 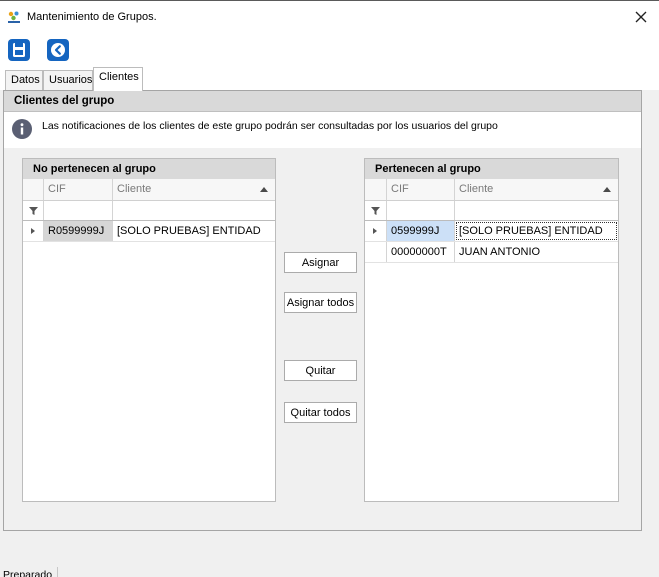 I want to click on back-arrow-icon, so click(x=58, y=50).